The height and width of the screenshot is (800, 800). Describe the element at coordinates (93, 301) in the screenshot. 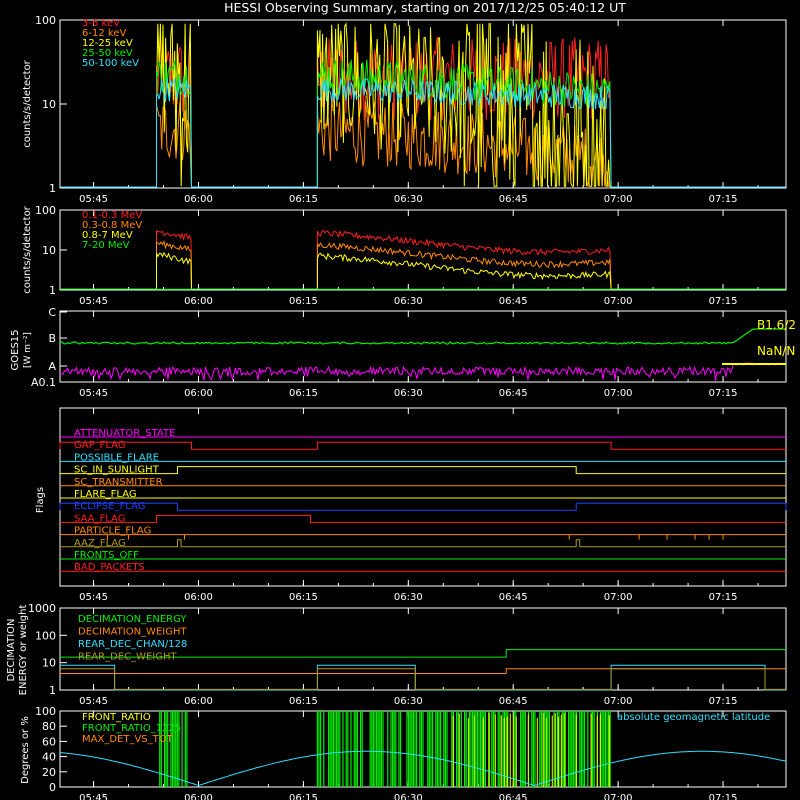

I see `panel2-x-tick-label: 05:45` at that location.